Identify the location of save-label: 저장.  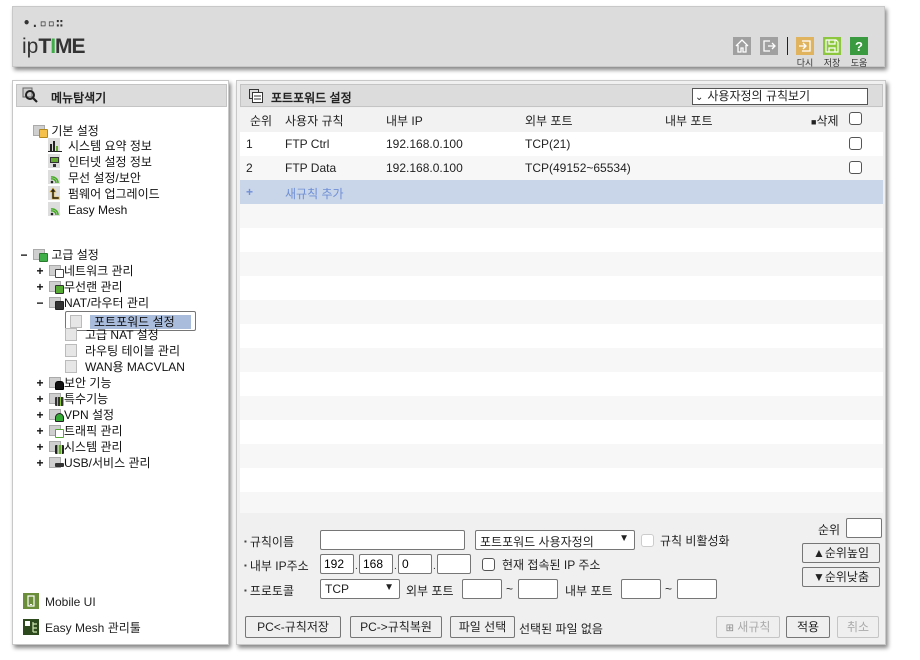
(832, 63).